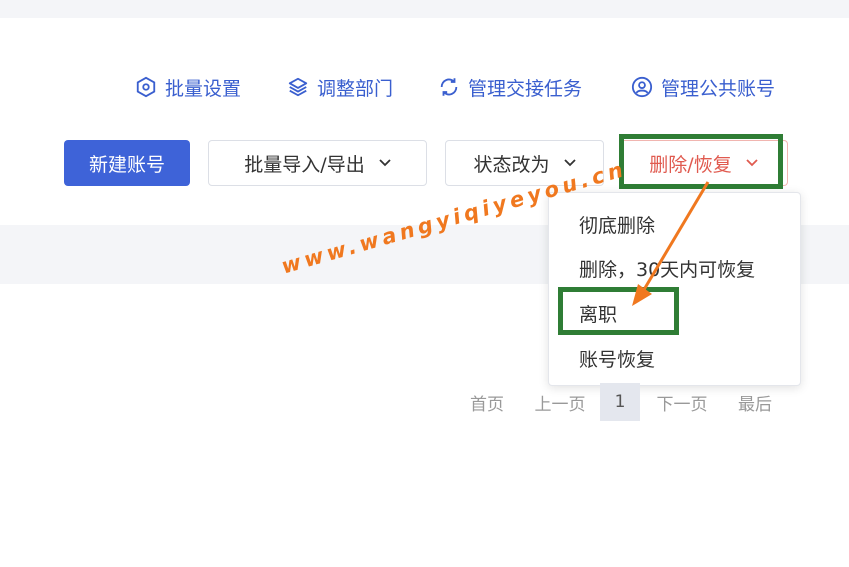 This screenshot has width=849, height=567. What do you see at coordinates (355, 88) in the screenshot?
I see `adjust-department-label: 调整部门` at bounding box center [355, 88].